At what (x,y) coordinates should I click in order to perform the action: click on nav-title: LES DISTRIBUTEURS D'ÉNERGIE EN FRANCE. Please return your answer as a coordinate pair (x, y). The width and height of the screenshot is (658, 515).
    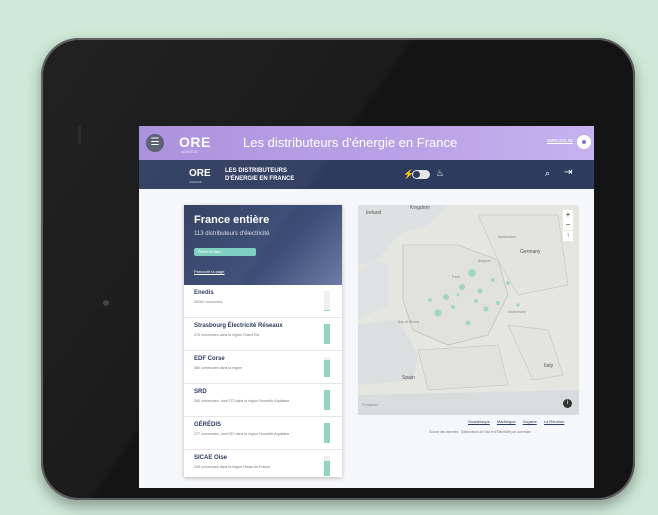
    Looking at the image, I should click on (259, 175).